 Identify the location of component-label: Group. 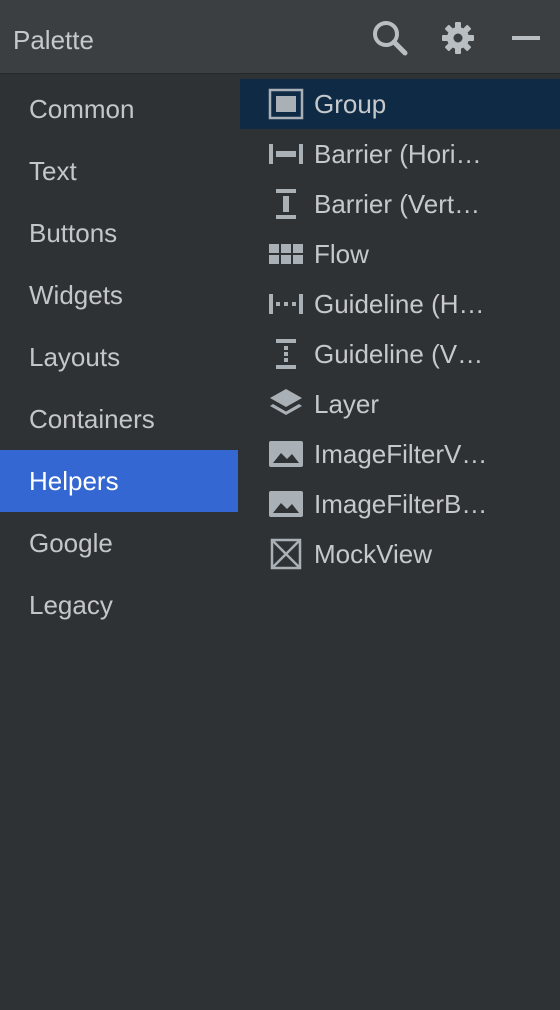
(350, 104).